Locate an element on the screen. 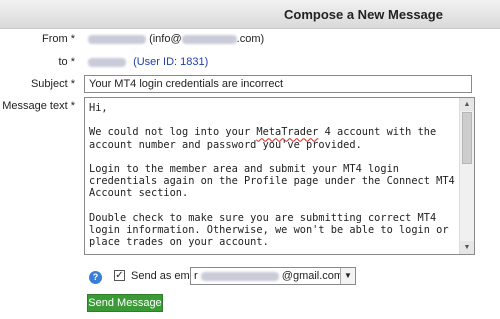  help-icon: ? is located at coordinates (95, 277).